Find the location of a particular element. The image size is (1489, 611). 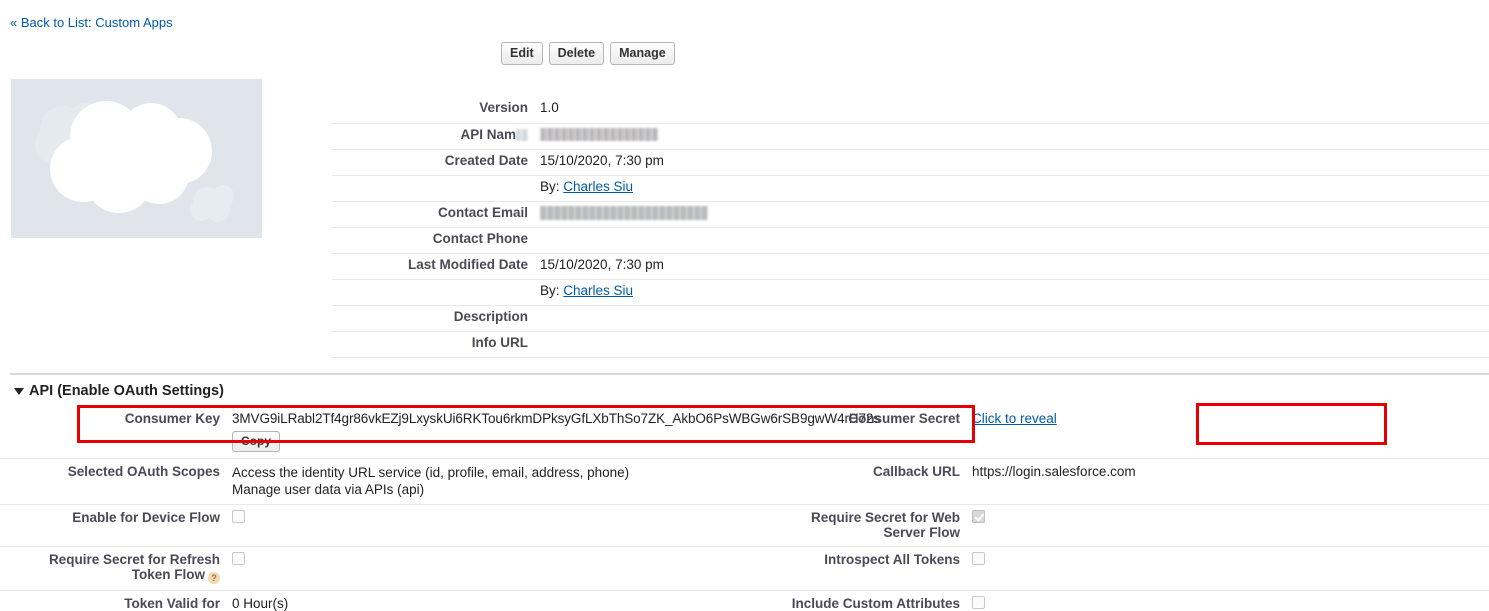

detail-row-info-url: Info URL is located at coordinates (910, 344).